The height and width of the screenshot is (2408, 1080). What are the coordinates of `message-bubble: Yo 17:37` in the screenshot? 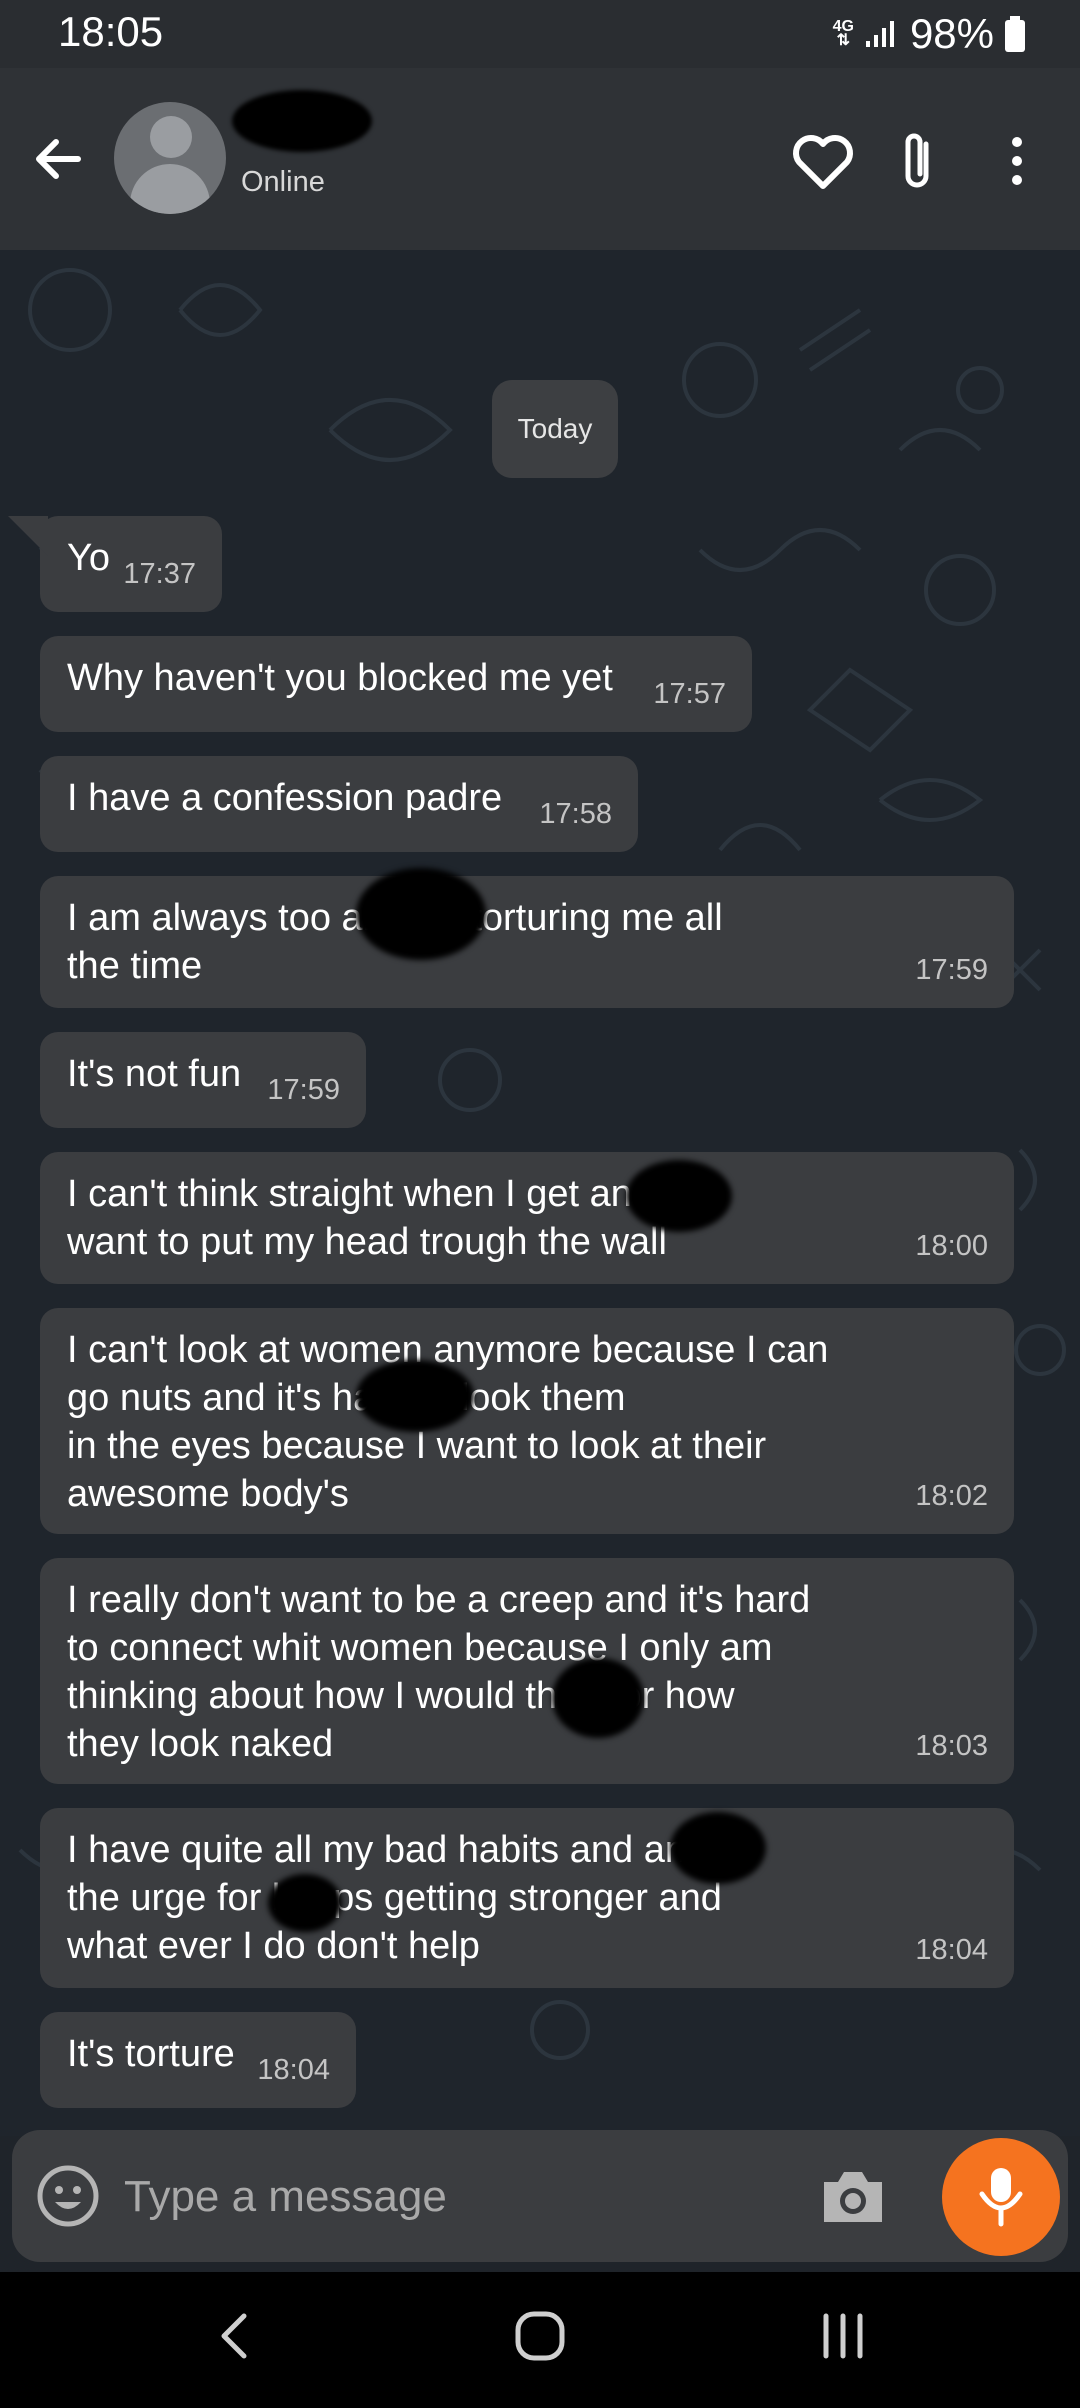 It's located at (115, 564).